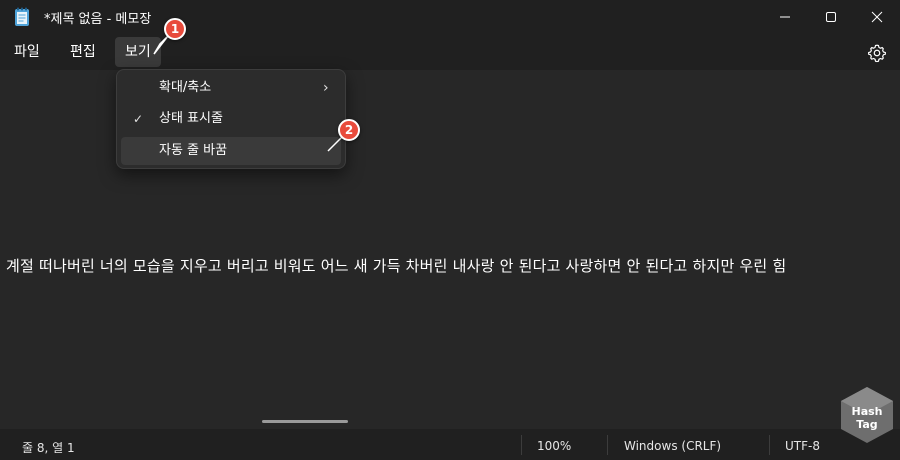  What do you see at coordinates (138, 119) in the screenshot?
I see `checkmark-icon: ✓` at bounding box center [138, 119].